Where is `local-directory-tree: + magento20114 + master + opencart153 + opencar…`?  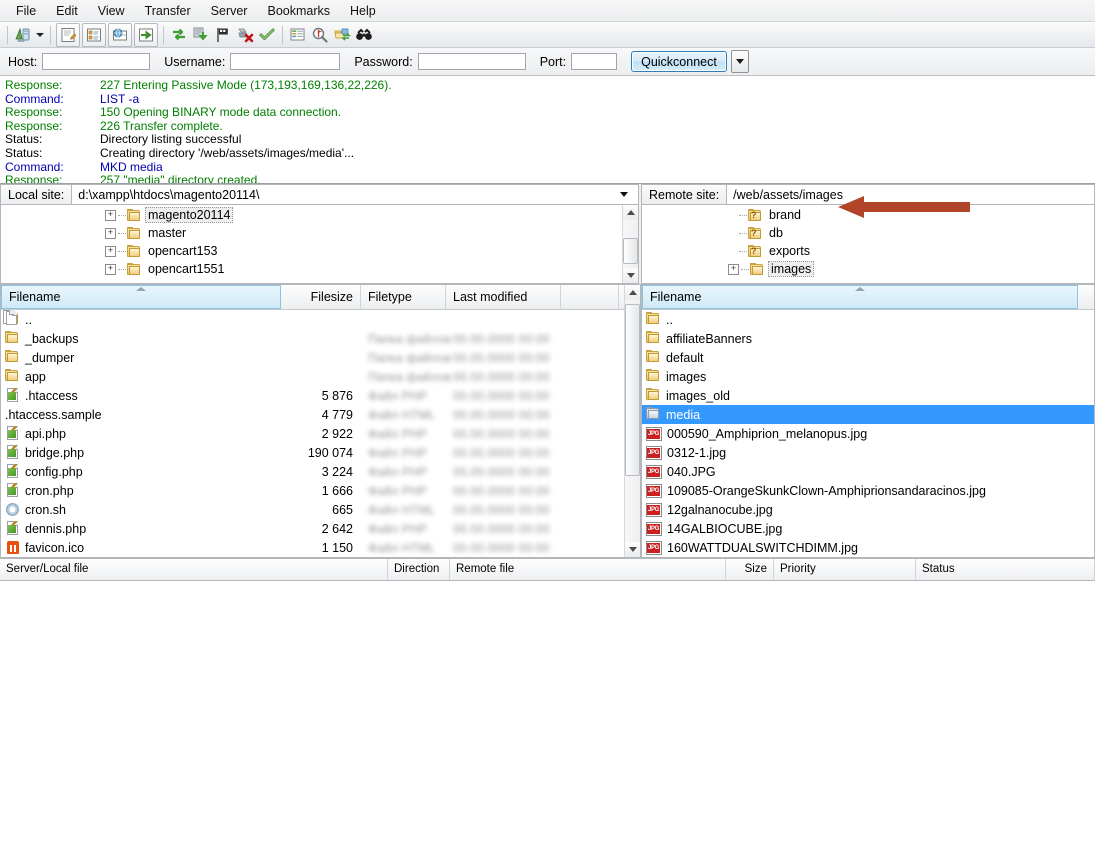 local-directory-tree: + magento20114 + master + opencart153 + opencar… is located at coordinates (319, 244).